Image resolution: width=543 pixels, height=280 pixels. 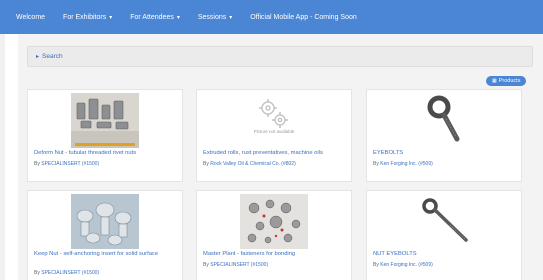 I want to click on no-image-text: Picture not available, so click(x=274, y=131).